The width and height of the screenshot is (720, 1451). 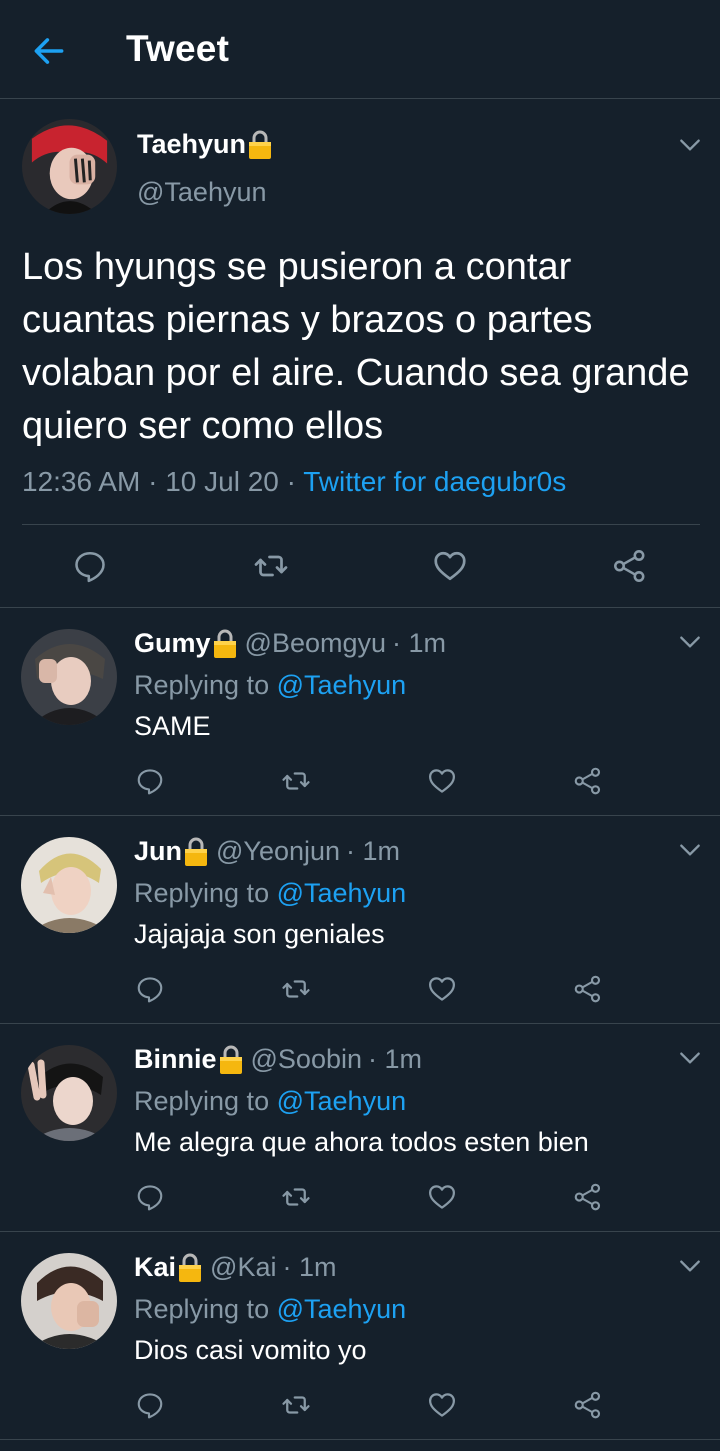 What do you see at coordinates (361, 1142) in the screenshot?
I see `reply-text: Me alegra que ahora todos esten bien` at bounding box center [361, 1142].